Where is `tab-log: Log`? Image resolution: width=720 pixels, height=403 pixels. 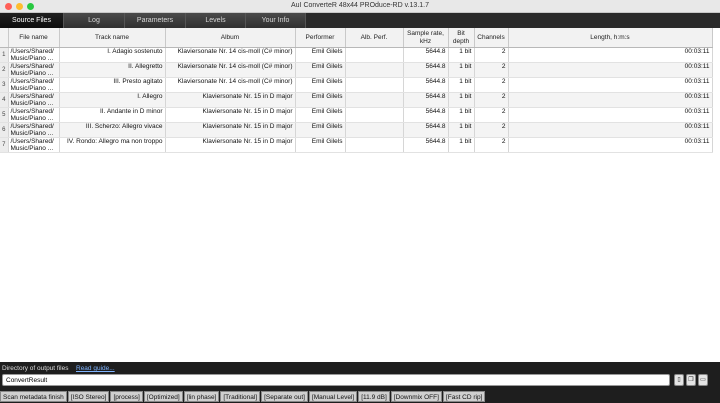
tab-log: Log is located at coordinates (94, 20).